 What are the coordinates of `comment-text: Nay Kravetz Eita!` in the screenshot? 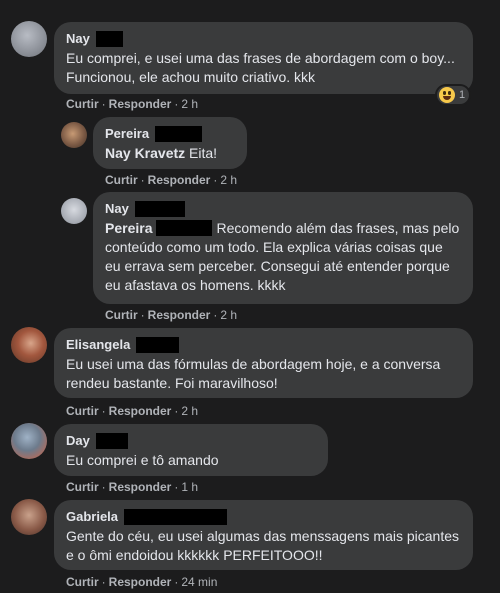 It's located at (161, 153).